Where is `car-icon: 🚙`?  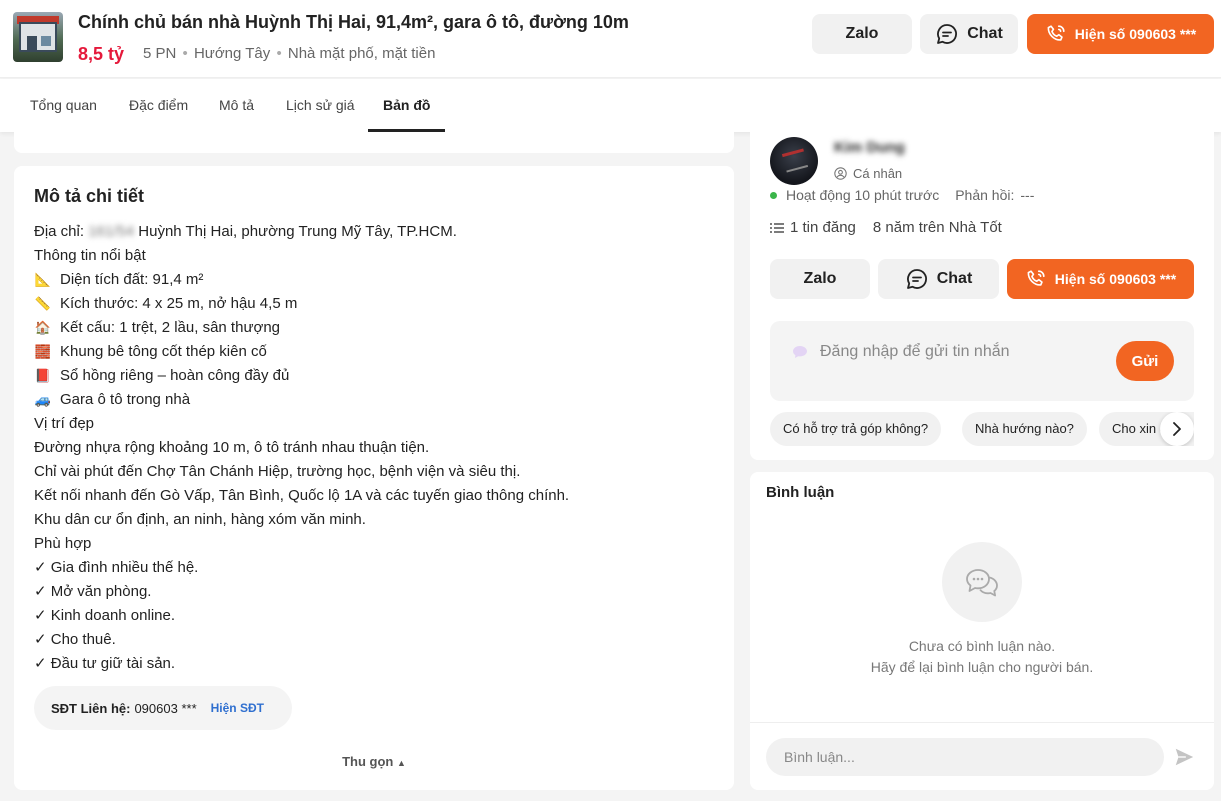
car-icon: 🚙 is located at coordinates (43, 399).